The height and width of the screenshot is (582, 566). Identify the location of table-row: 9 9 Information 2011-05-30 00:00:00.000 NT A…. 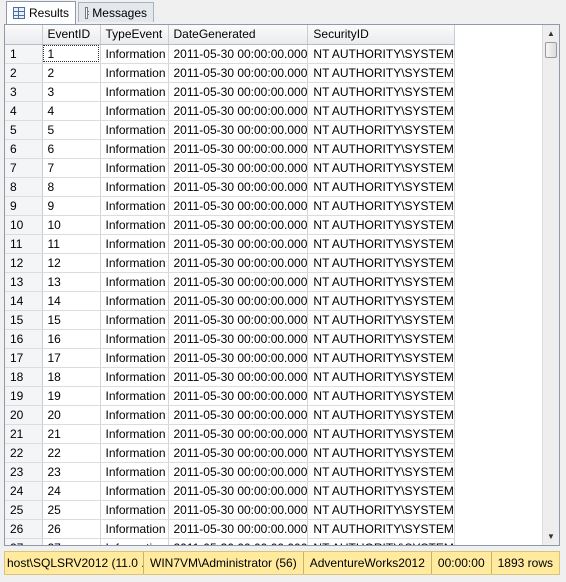
(230, 206).